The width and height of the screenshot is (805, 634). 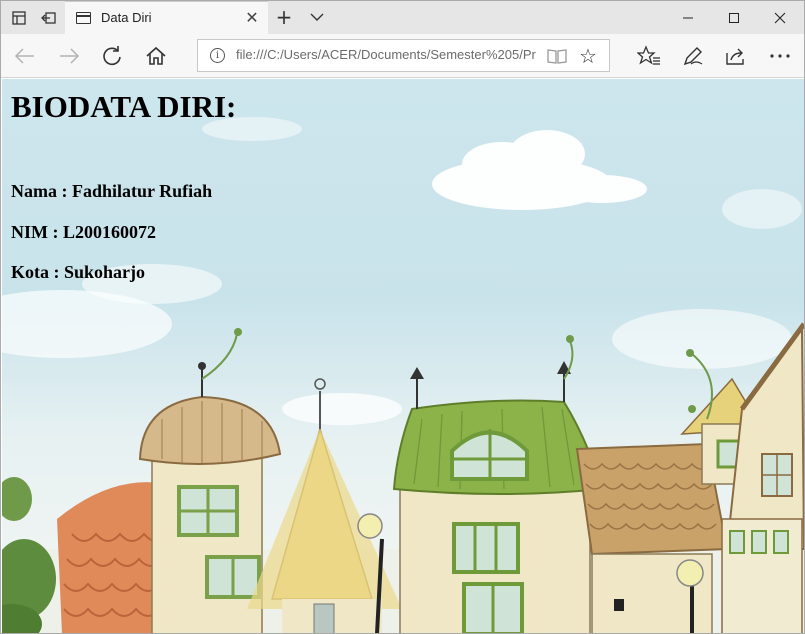 What do you see at coordinates (557, 56) in the screenshot?
I see `reading-view-icon` at bounding box center [557, 56].